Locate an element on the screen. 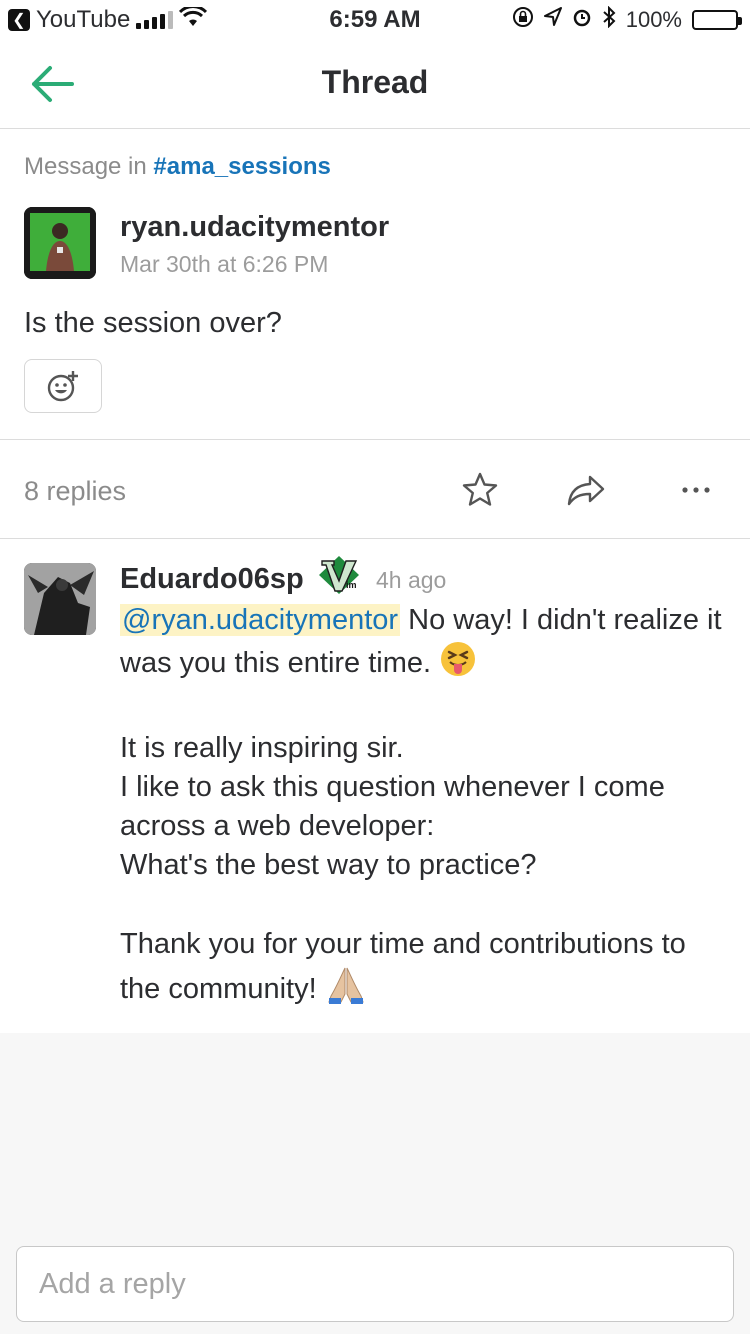 This screenshot has height=1334, width=750. share-button is located at coordinates (586, 490).